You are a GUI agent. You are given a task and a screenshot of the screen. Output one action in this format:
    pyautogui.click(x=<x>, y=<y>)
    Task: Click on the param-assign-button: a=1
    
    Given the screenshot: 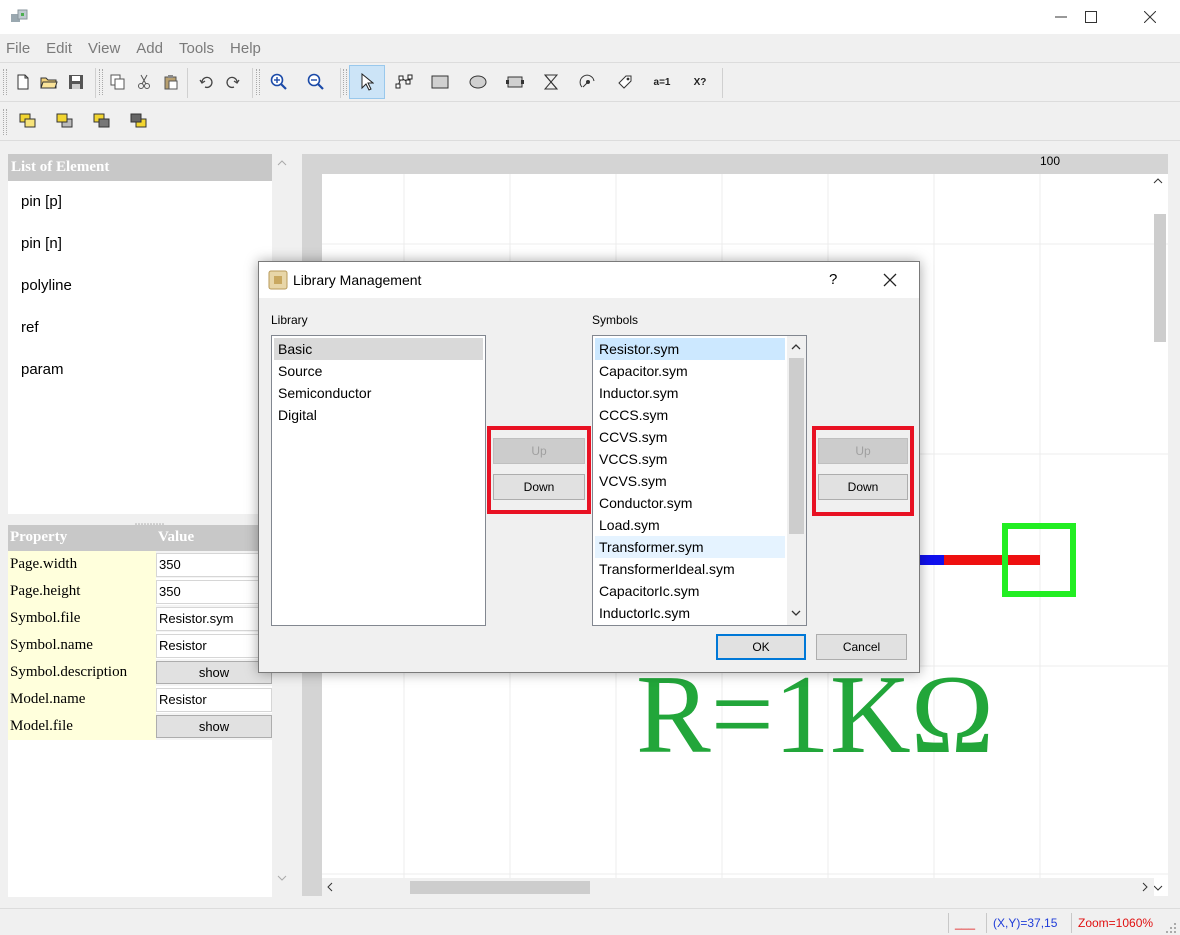 What is the action you would take?
    pyautogui.click(x=662, y=82)
    